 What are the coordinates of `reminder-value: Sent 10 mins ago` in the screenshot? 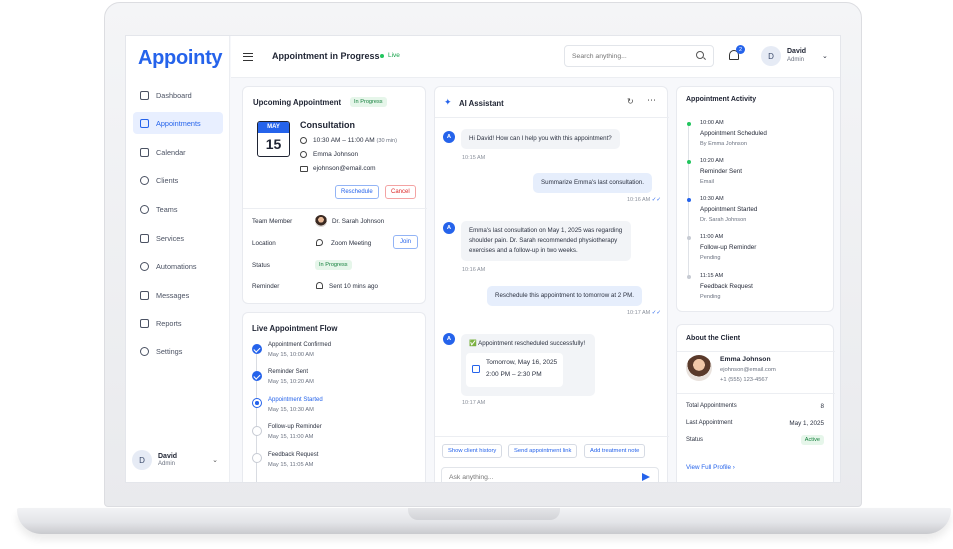 It's located at (354, 286).